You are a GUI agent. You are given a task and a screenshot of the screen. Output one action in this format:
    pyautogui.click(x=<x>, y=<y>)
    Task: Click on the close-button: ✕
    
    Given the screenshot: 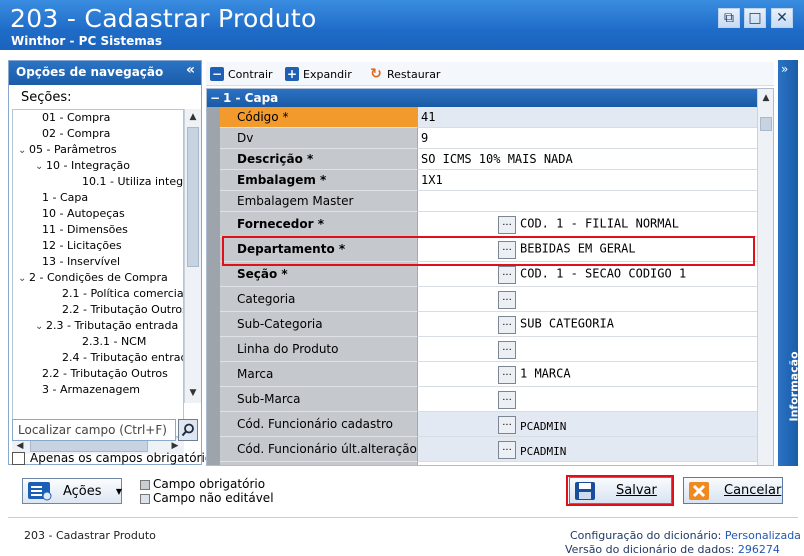 What is the action you would take?
    pyautogui.click(x=782, y=18)
    